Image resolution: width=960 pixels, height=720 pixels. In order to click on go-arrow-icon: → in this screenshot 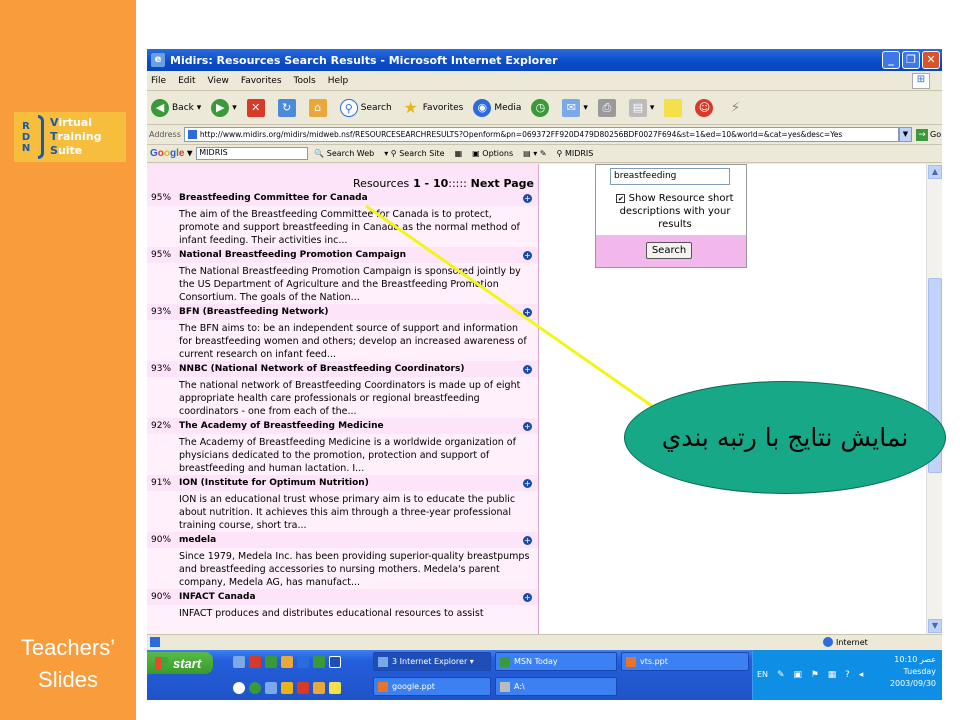, I will do `click(922, 134)`.